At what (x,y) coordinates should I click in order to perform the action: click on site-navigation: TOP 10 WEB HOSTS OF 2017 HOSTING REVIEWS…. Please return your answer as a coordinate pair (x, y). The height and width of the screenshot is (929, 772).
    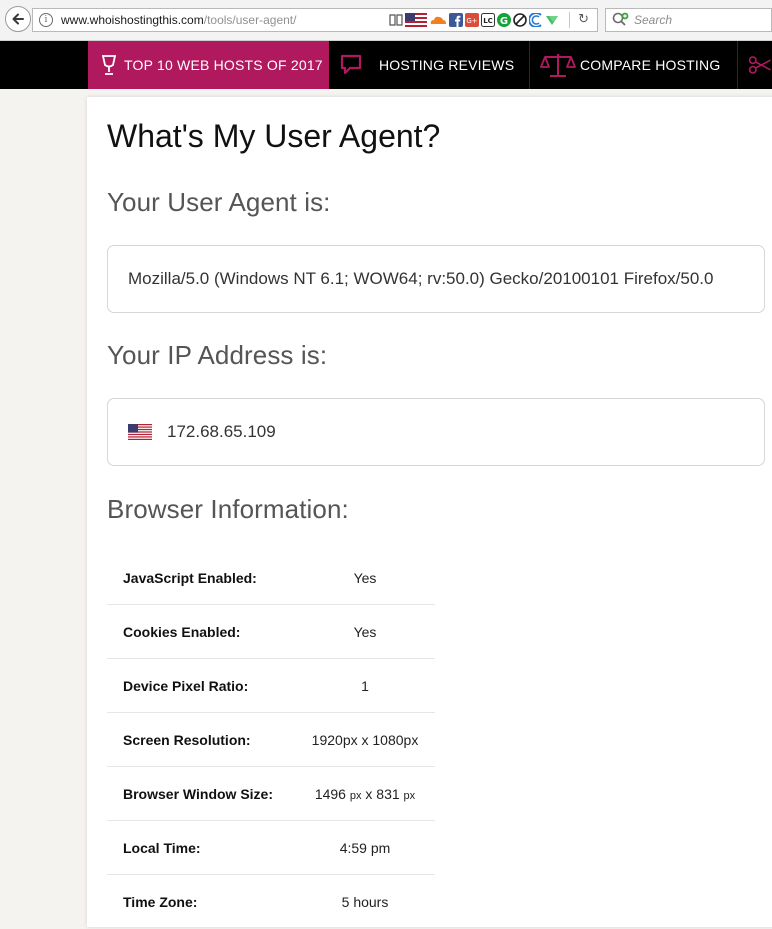
    Looking at the image, I should click on (386, 65).